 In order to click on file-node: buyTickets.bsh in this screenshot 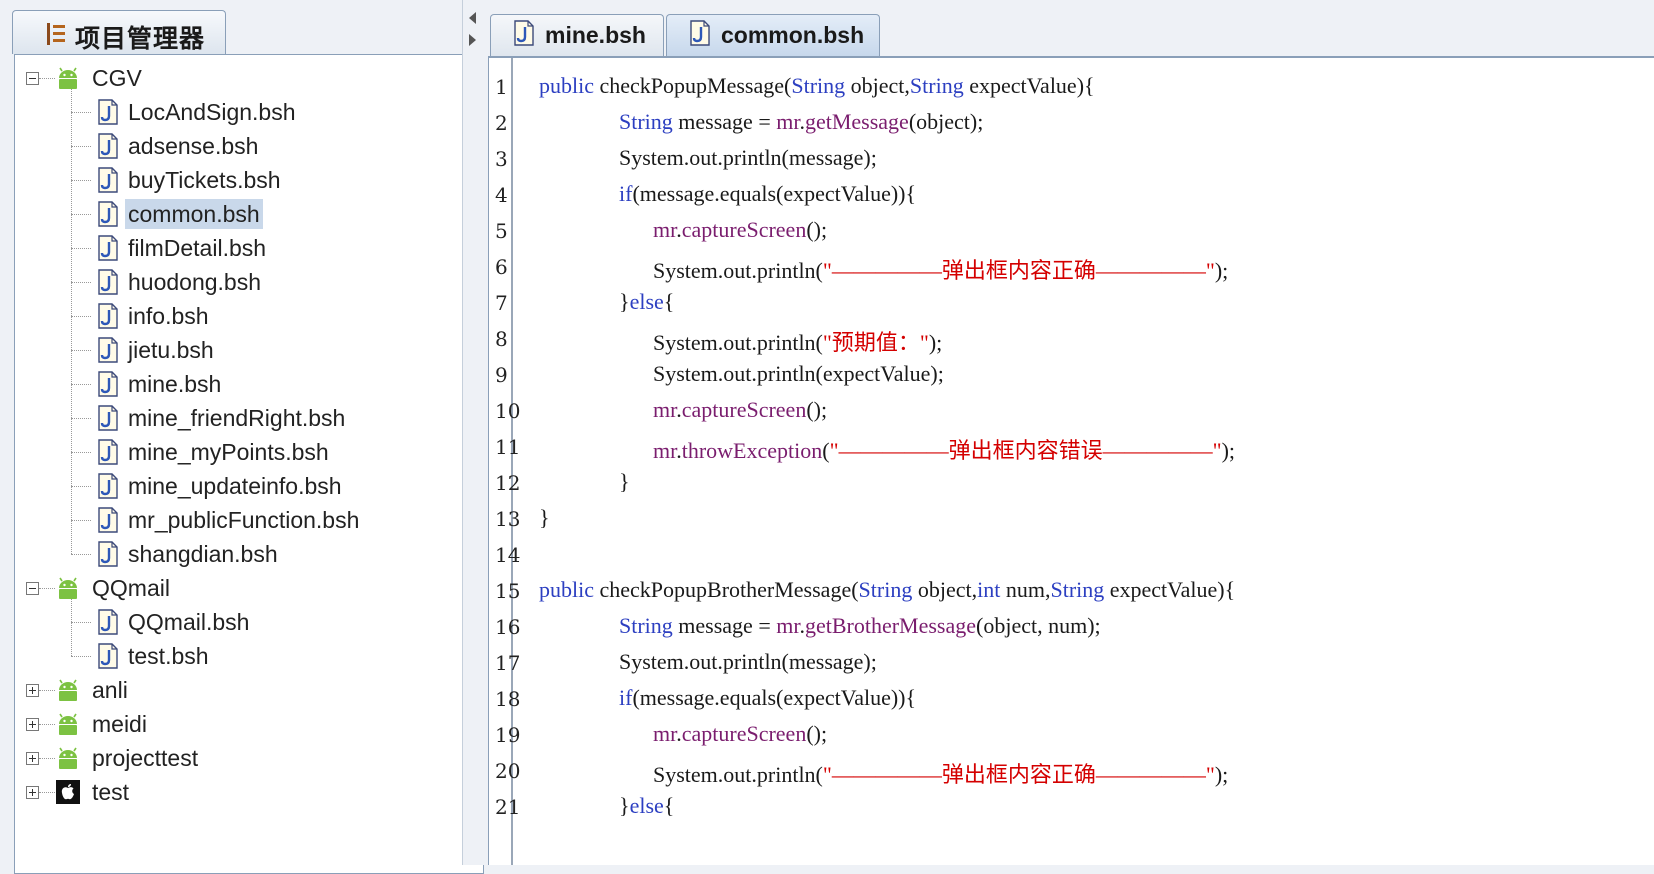, I will do `click(190, 180)`.